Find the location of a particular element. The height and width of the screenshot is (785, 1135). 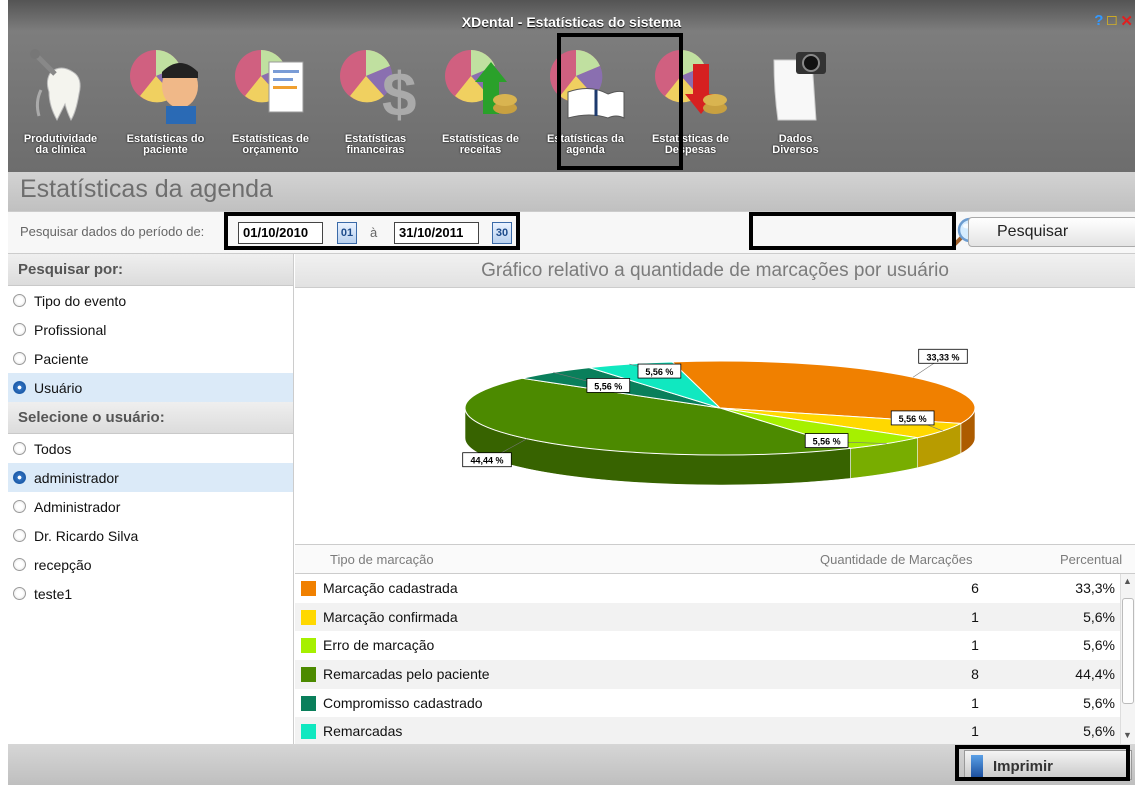

camera-document-icon is located at coordinates (799, 86).